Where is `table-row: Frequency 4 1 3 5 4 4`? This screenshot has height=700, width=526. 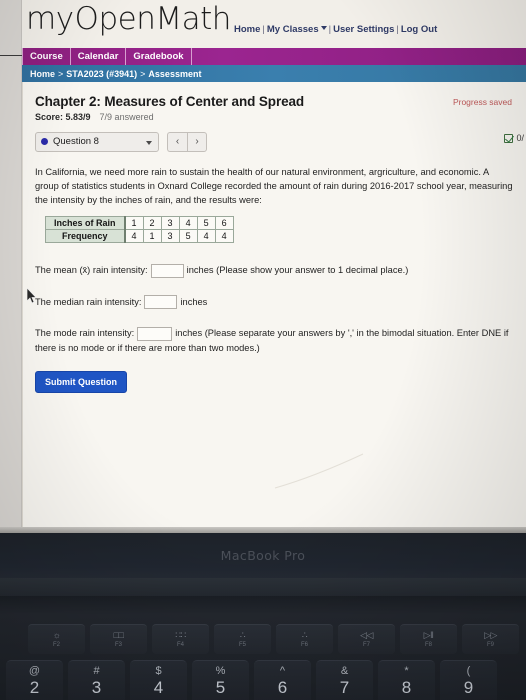
table-row: Frequency 4 1 3 5 4 4 is located at coordinates (139, 236).